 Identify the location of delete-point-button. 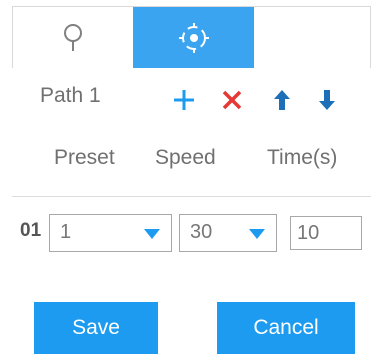
(232, 100).